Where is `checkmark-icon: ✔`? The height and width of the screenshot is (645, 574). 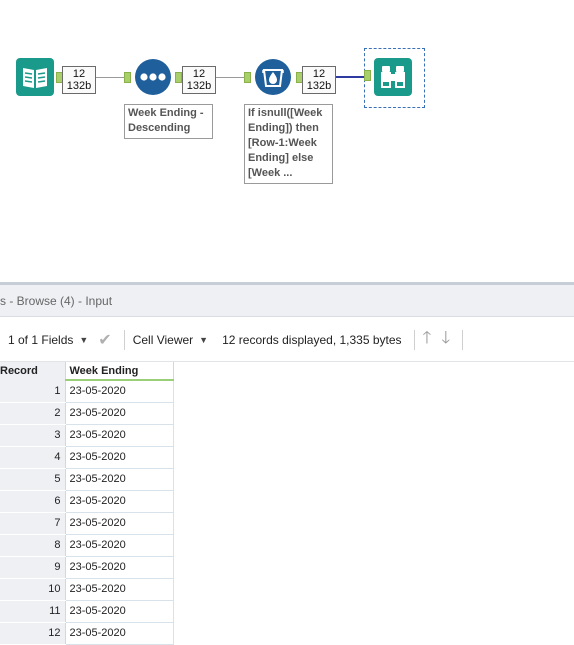
checkmark-icon: ✔ is located at coordinates (104, 340).